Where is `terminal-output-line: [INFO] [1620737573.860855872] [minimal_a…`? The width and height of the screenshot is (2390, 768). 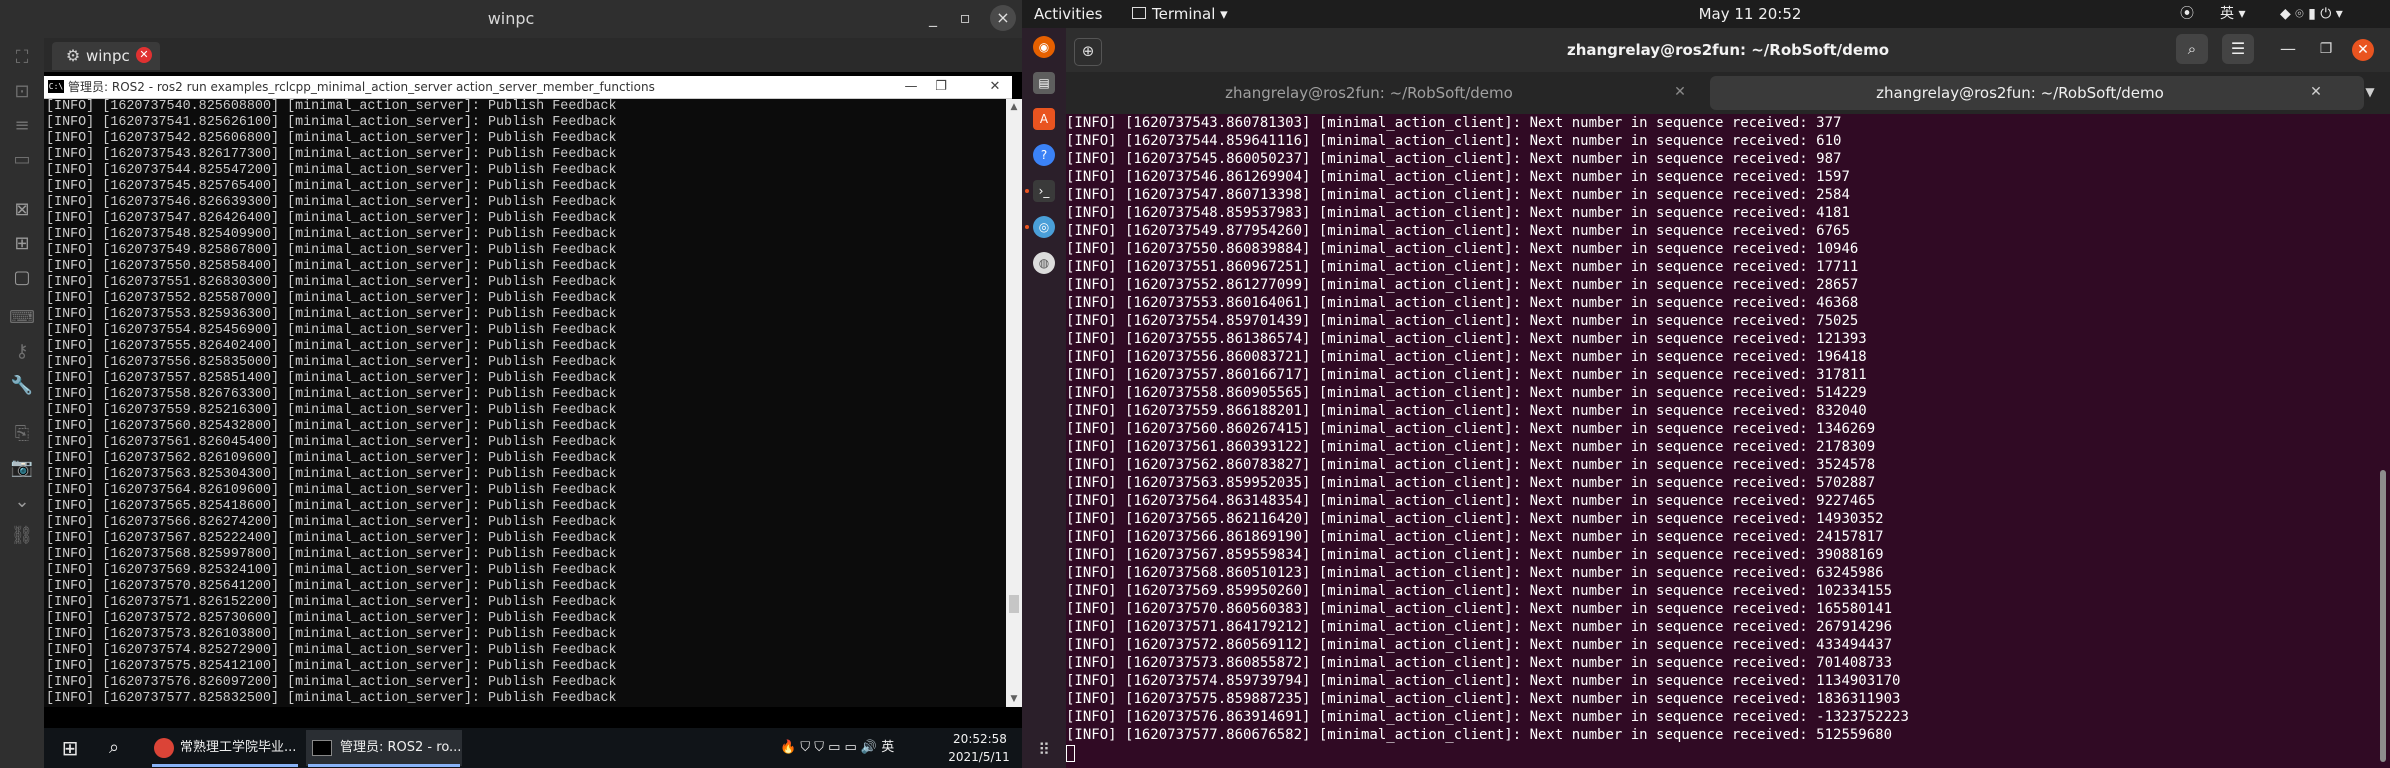
terminal-output-line: [INFO] [1620737573.860855872] [minimal_a… is located at coordinates (1479, 663).